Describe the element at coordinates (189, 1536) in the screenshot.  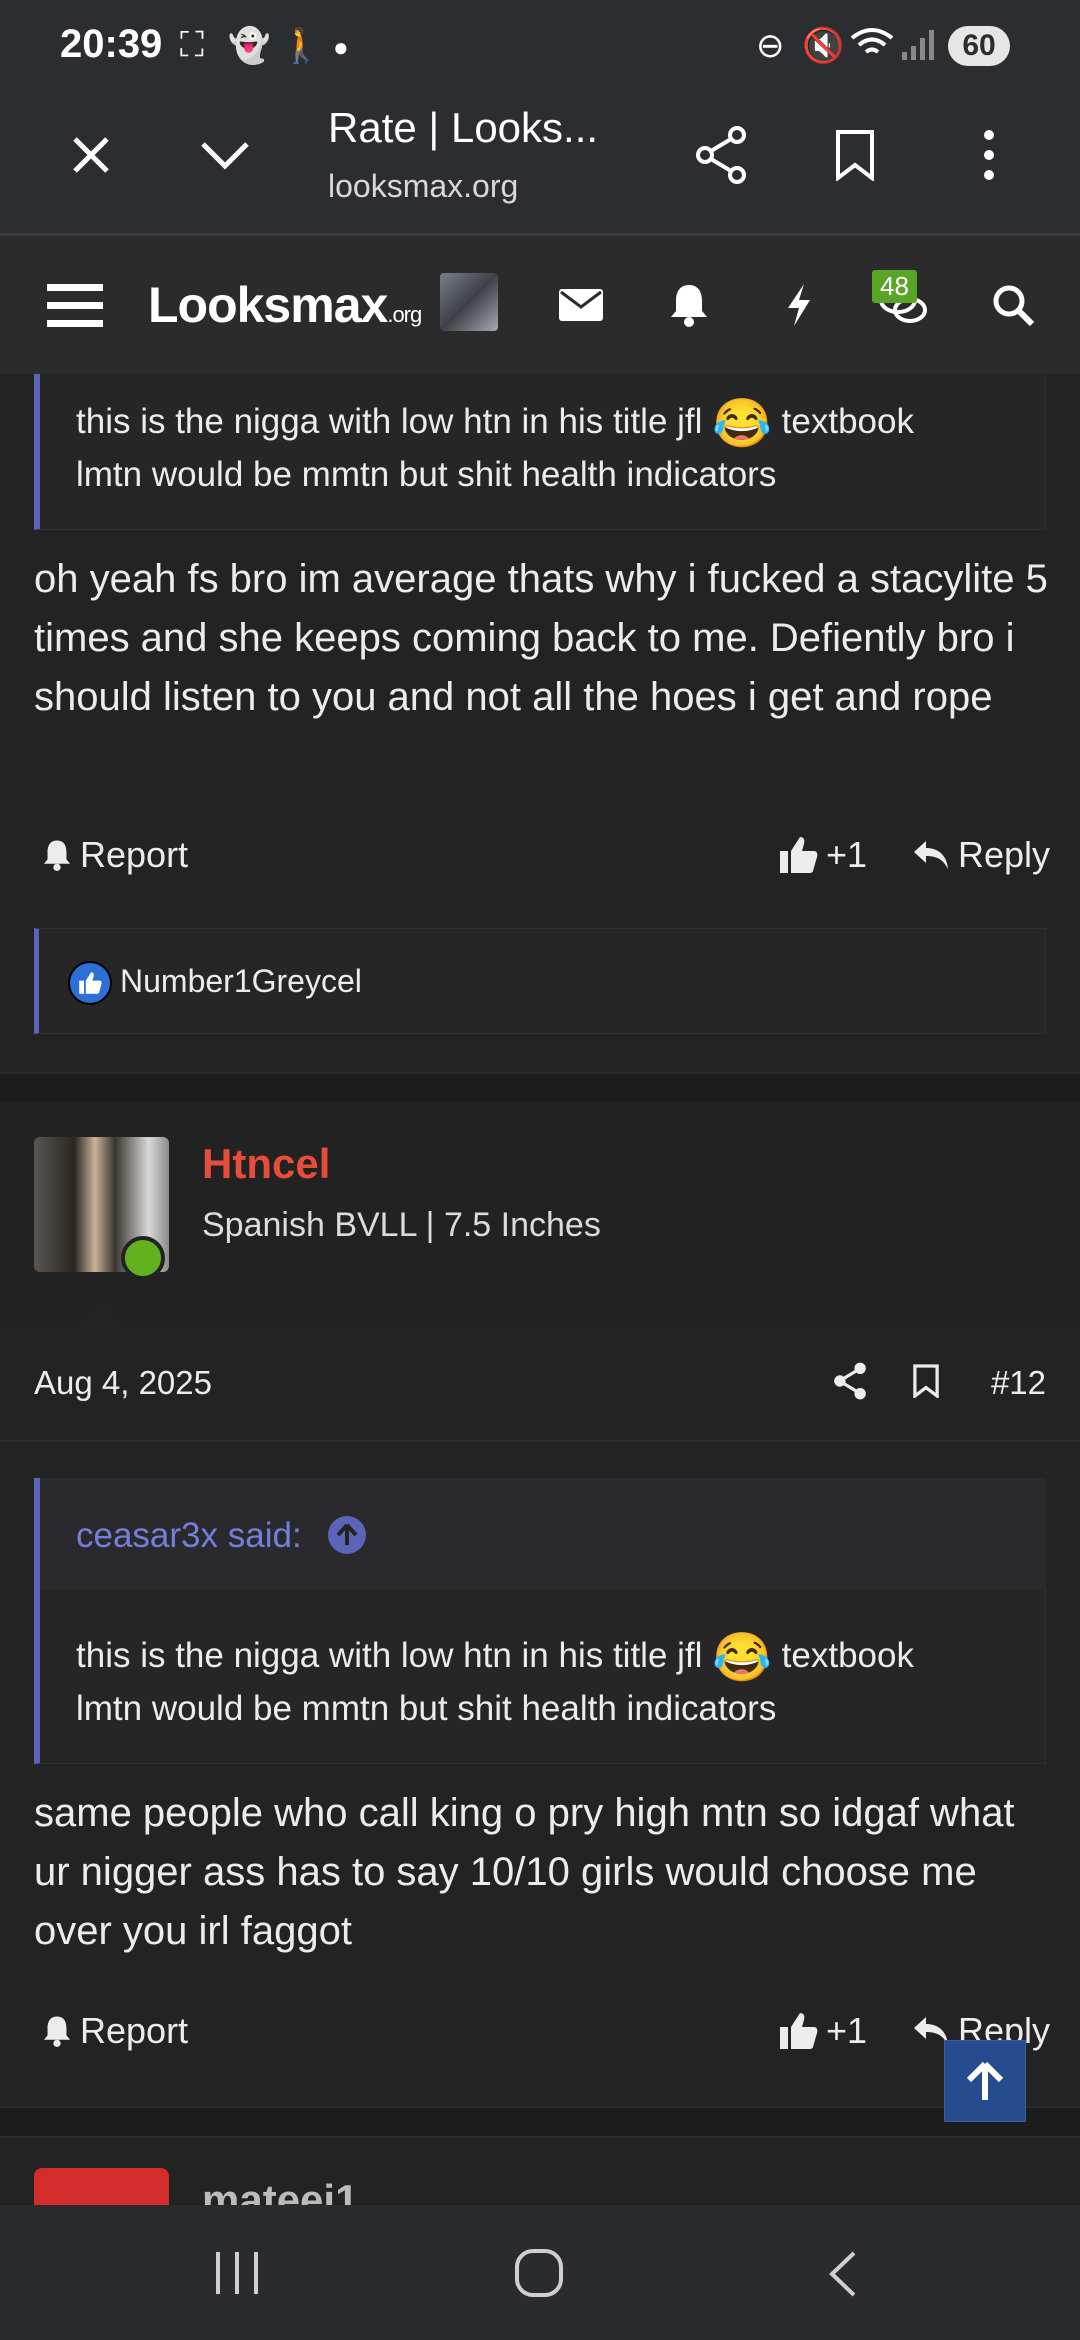
I see `quote-author: ceasar3x said:` at that location.